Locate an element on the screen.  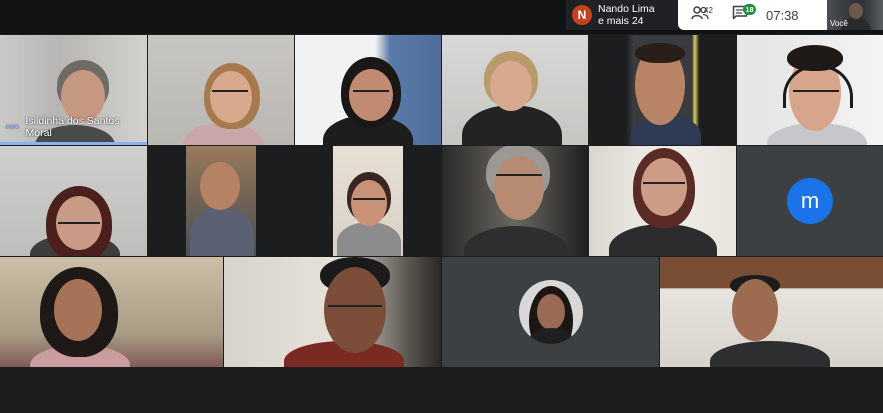
speaking-indicator is located at coordinates (73, 143).